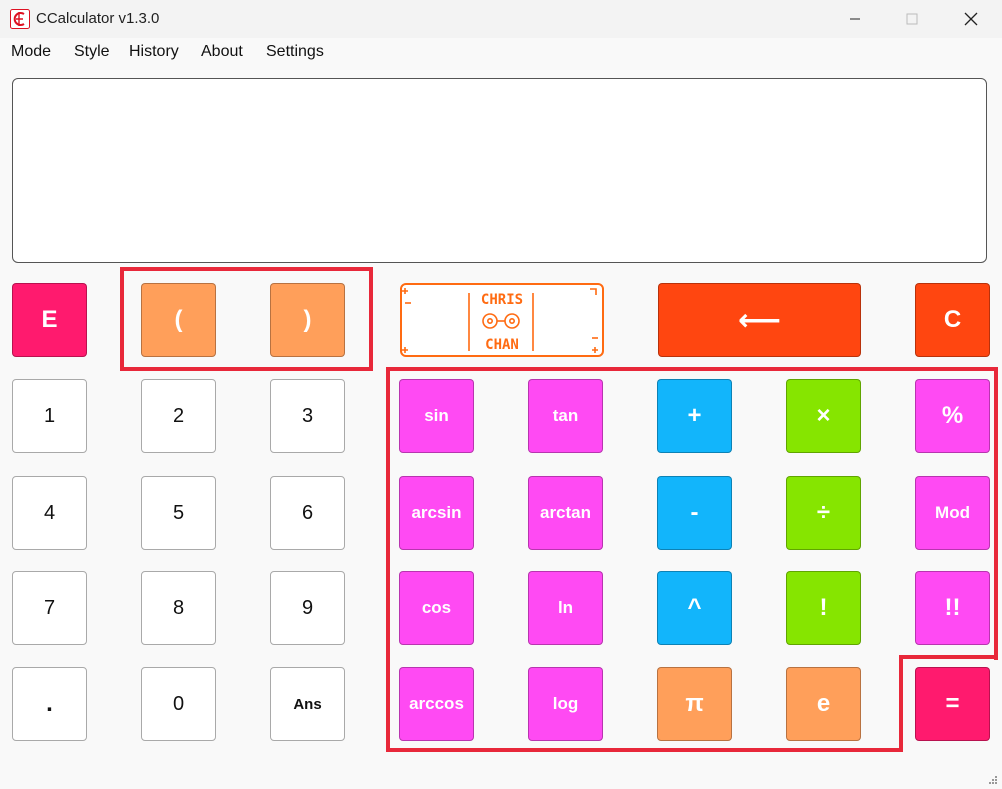 The image size is (1002, 789). Describe the element at coordinates (694, 608) in the screenshot. I see `power-button: ^` at that location.